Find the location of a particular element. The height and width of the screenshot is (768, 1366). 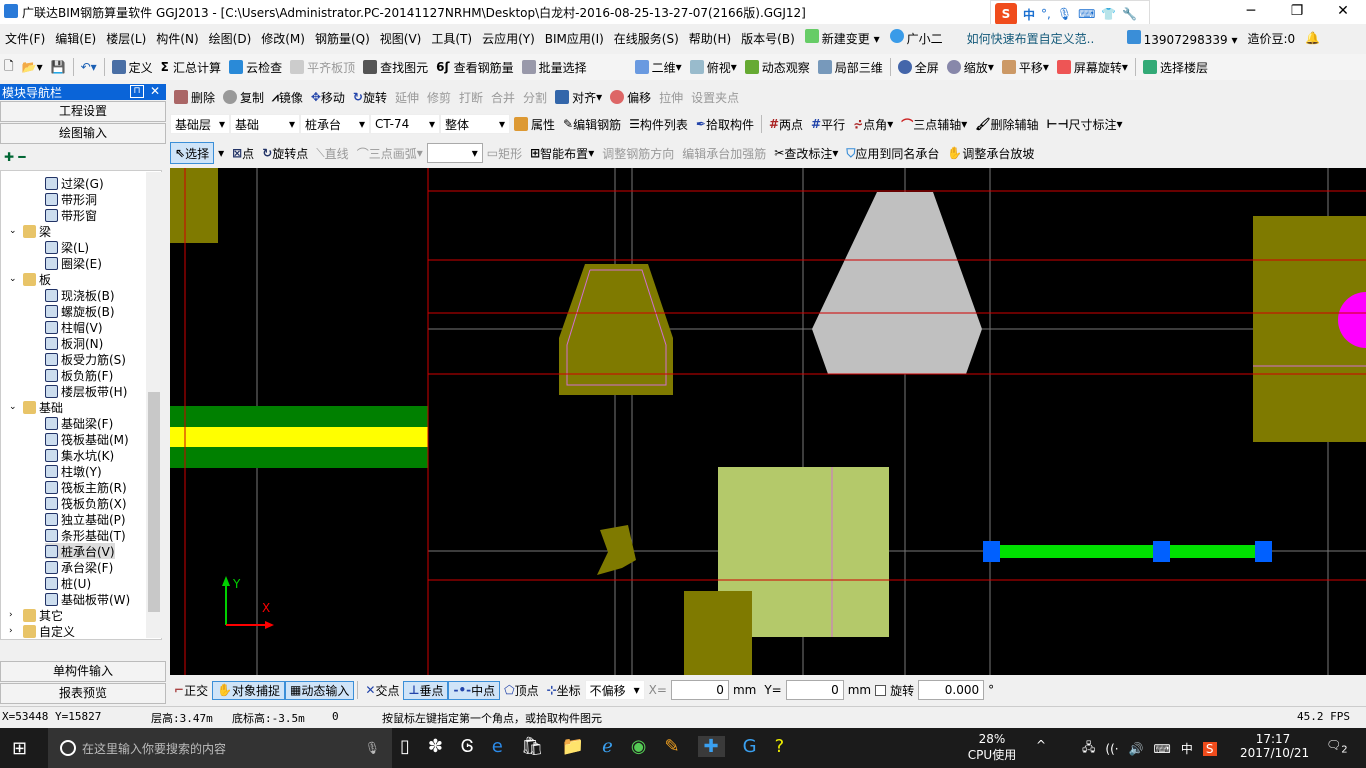

report-button: 报表预览 is located at coordinates (83, 693).